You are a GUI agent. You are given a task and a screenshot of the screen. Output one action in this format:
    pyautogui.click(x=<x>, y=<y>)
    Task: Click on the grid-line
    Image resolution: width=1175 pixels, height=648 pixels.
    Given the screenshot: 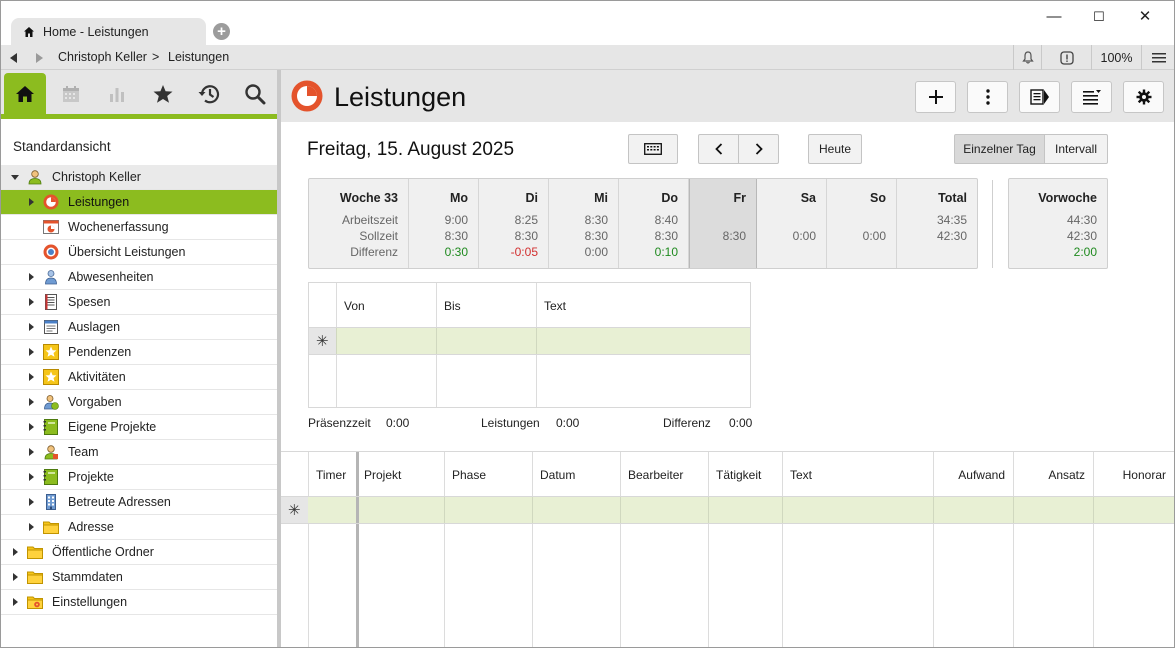 What is the action you would take?
    pyautogui.click(x=536, y=341)
    